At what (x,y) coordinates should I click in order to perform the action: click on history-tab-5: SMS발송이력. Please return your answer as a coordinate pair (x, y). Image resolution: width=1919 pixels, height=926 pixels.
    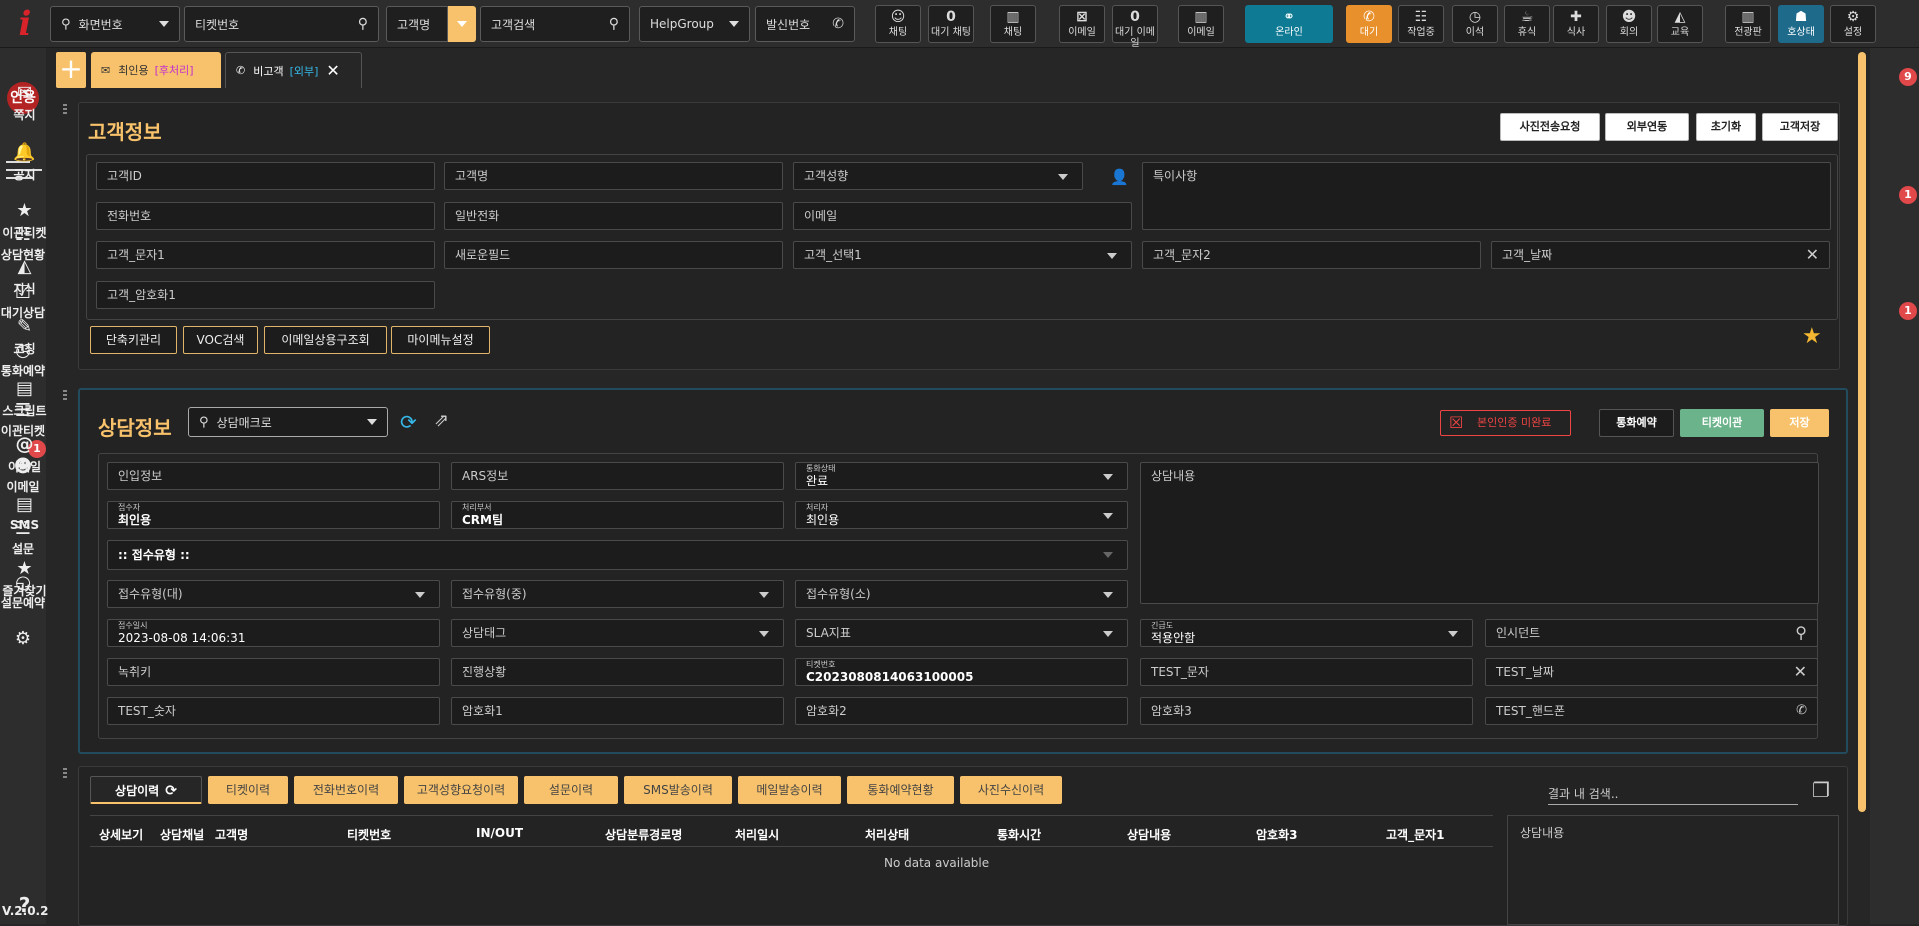
    Looking at the image, I should click on (678, 790).